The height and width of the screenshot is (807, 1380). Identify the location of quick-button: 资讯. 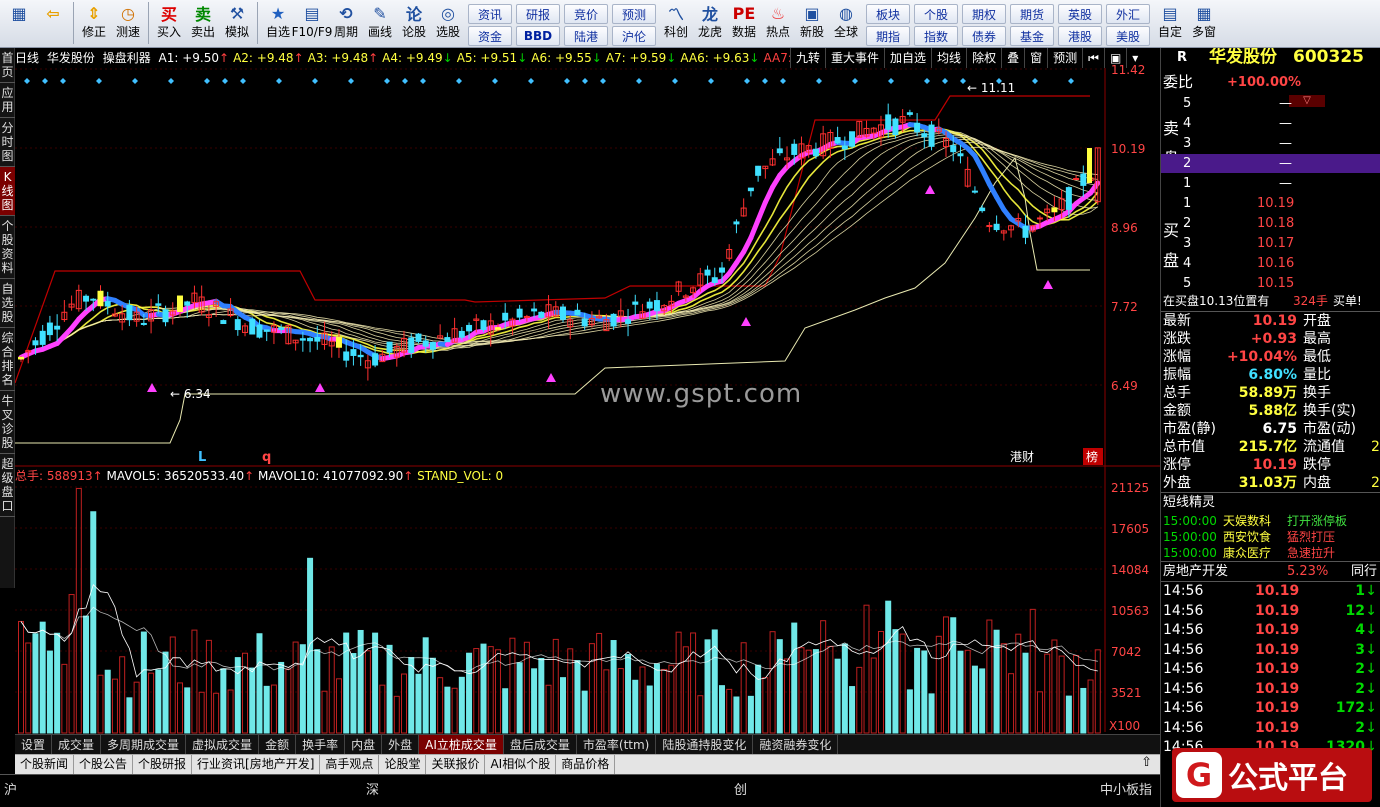
(490, 14).